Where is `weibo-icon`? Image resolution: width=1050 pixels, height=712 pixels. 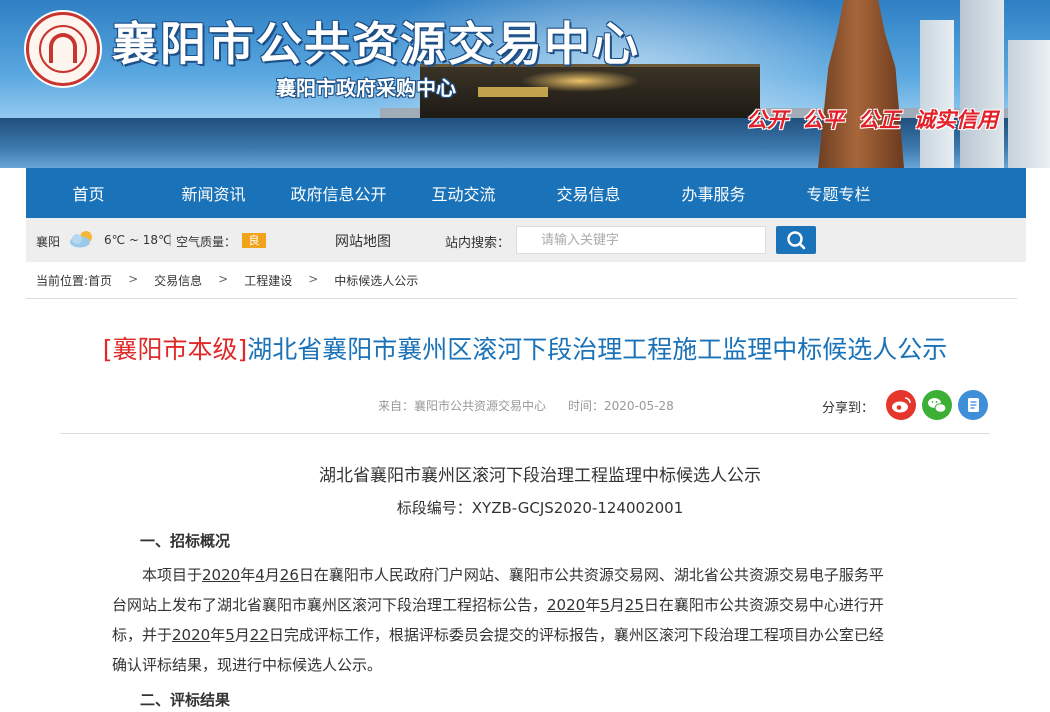
weibo-icon is located at coordinates (901, 405).